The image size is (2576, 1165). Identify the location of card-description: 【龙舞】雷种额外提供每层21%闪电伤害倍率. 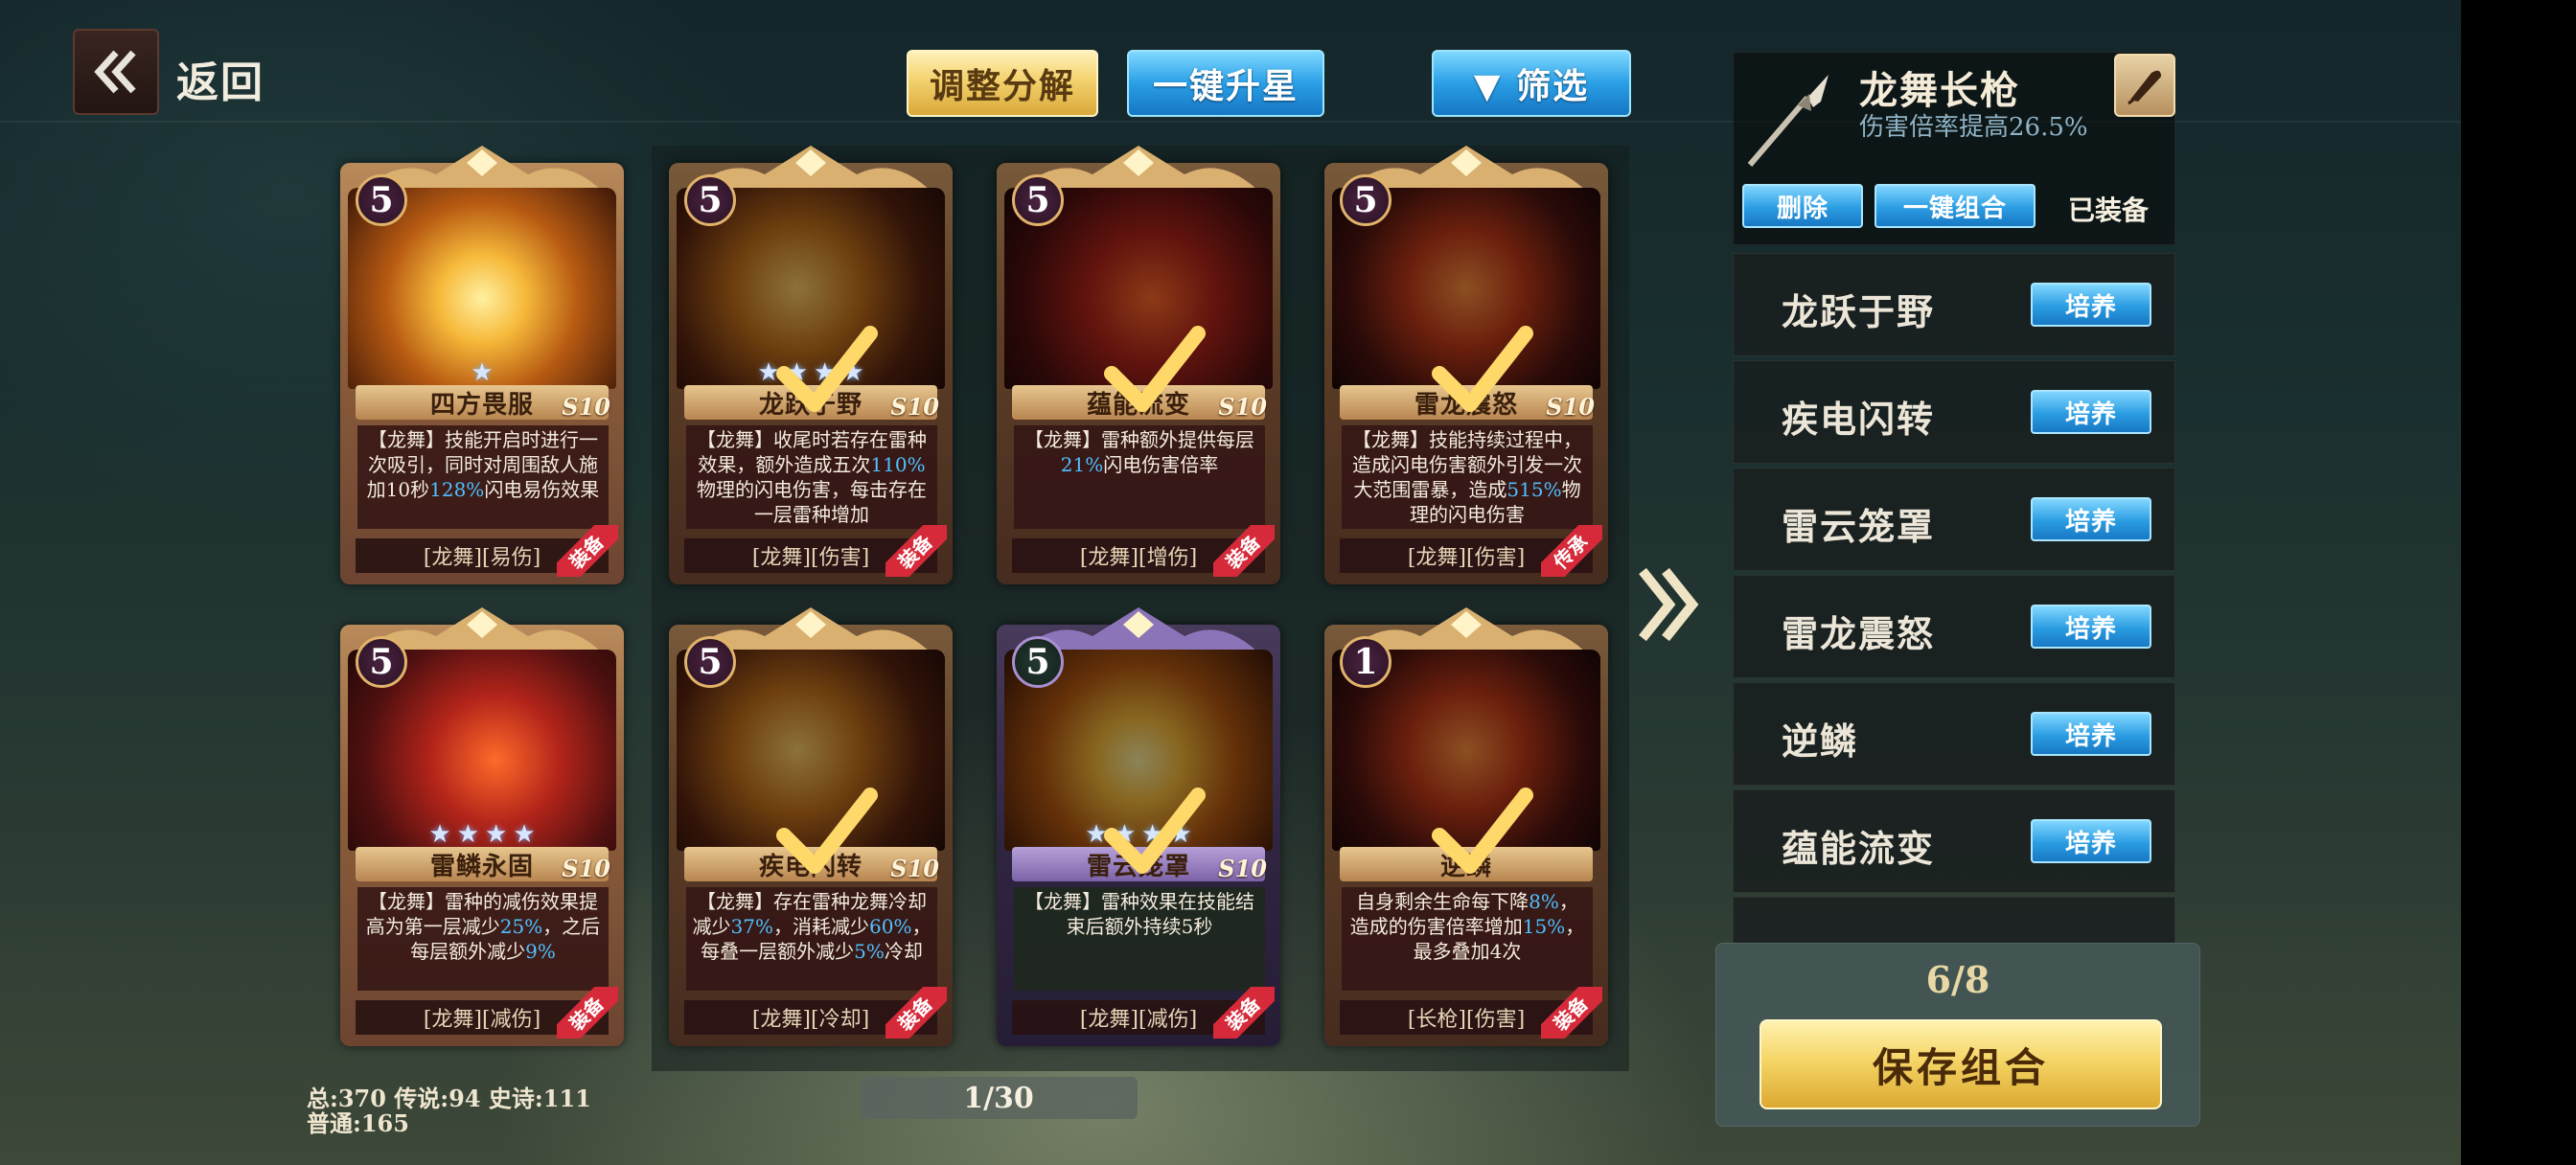
(1139, 477).